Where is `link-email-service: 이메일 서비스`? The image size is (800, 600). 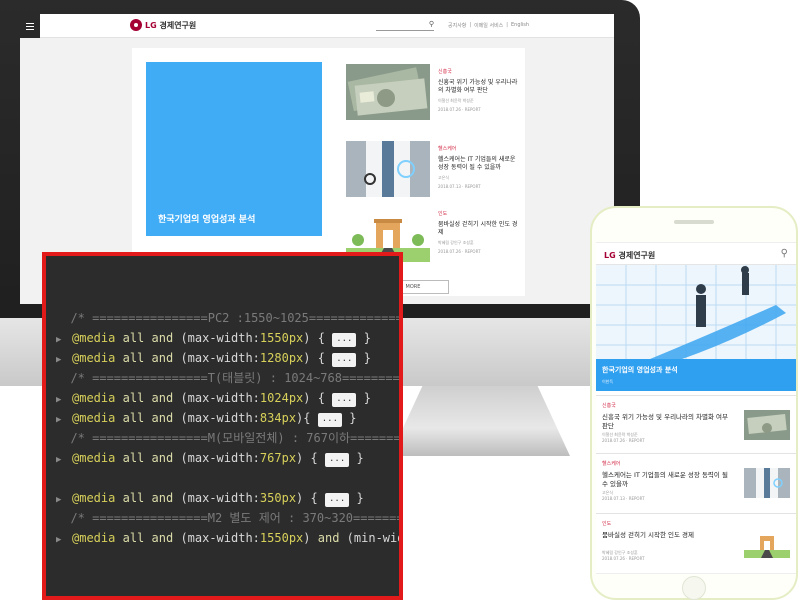
link-email-service: 이메일 서비스 is located at coordinates (488, 25).